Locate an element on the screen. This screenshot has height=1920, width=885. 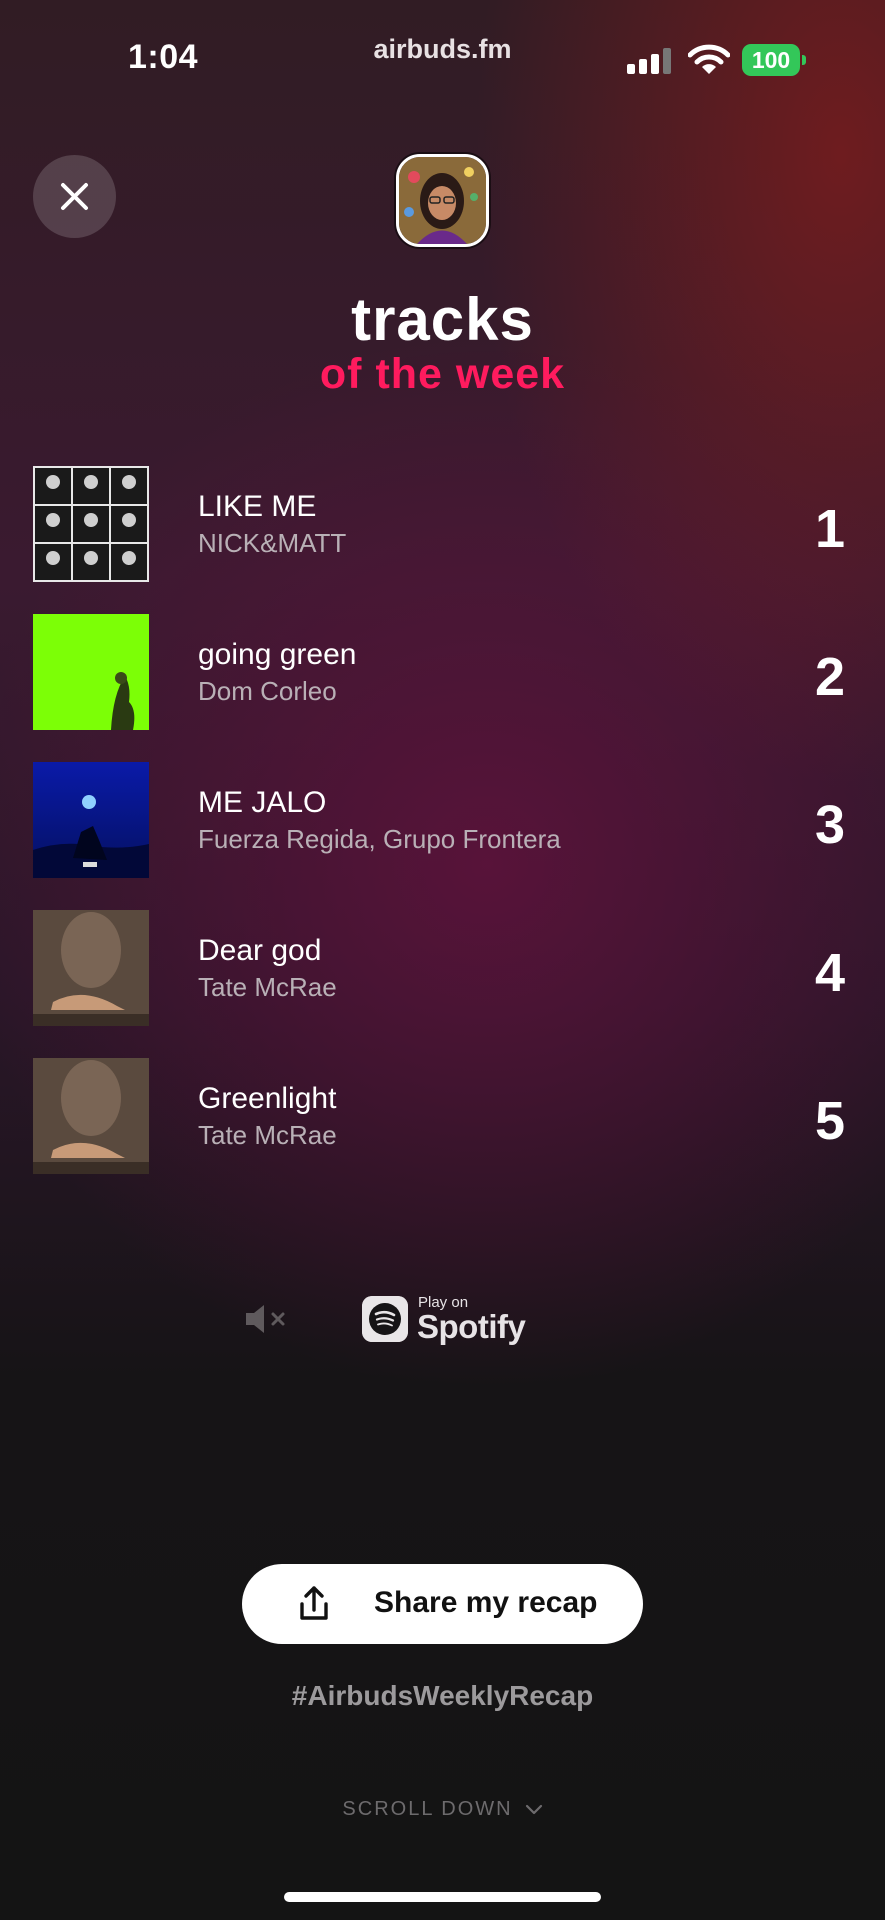
speaker-muted-icon is located at coordinates (267, 1319).